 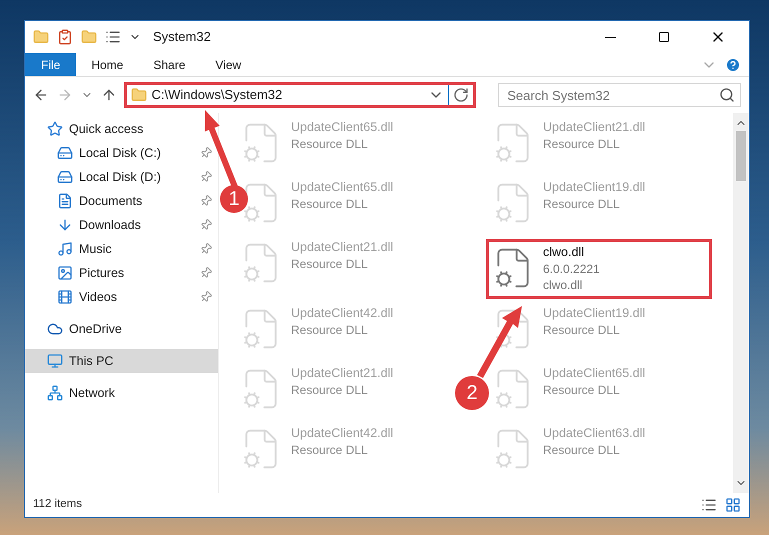 What do you see at coordinates (55, 329) in the screenshot?
I see `cloud-icon` at bounding box center [55, 329].